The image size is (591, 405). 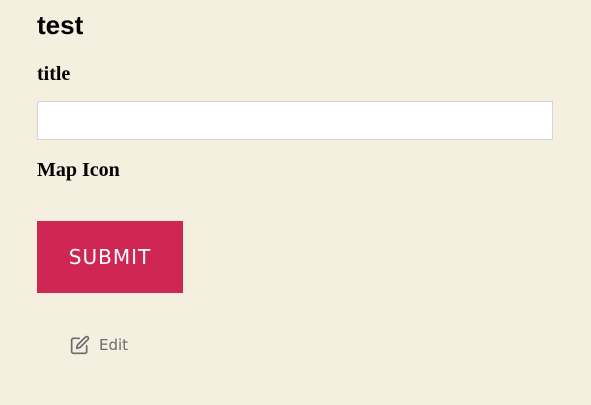 I want to click on edit-label: Edit, so click(x=114, y=345).